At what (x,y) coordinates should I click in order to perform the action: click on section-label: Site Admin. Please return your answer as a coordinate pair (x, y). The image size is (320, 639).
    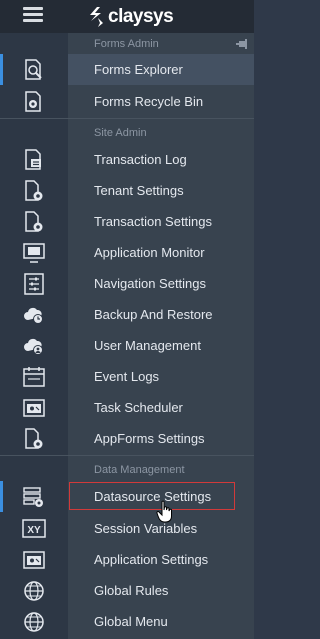
    Looking at the image, I should click on (120, 133).